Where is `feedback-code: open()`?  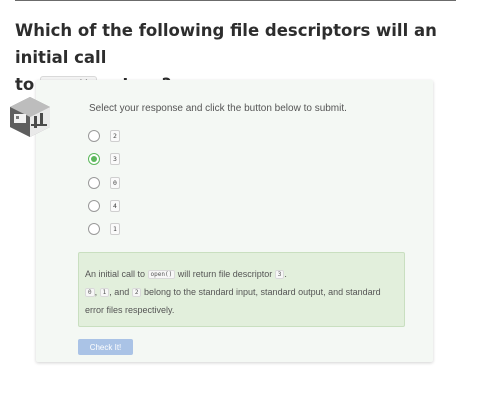 feedback-code: open() is located at coordinates (161, 274).